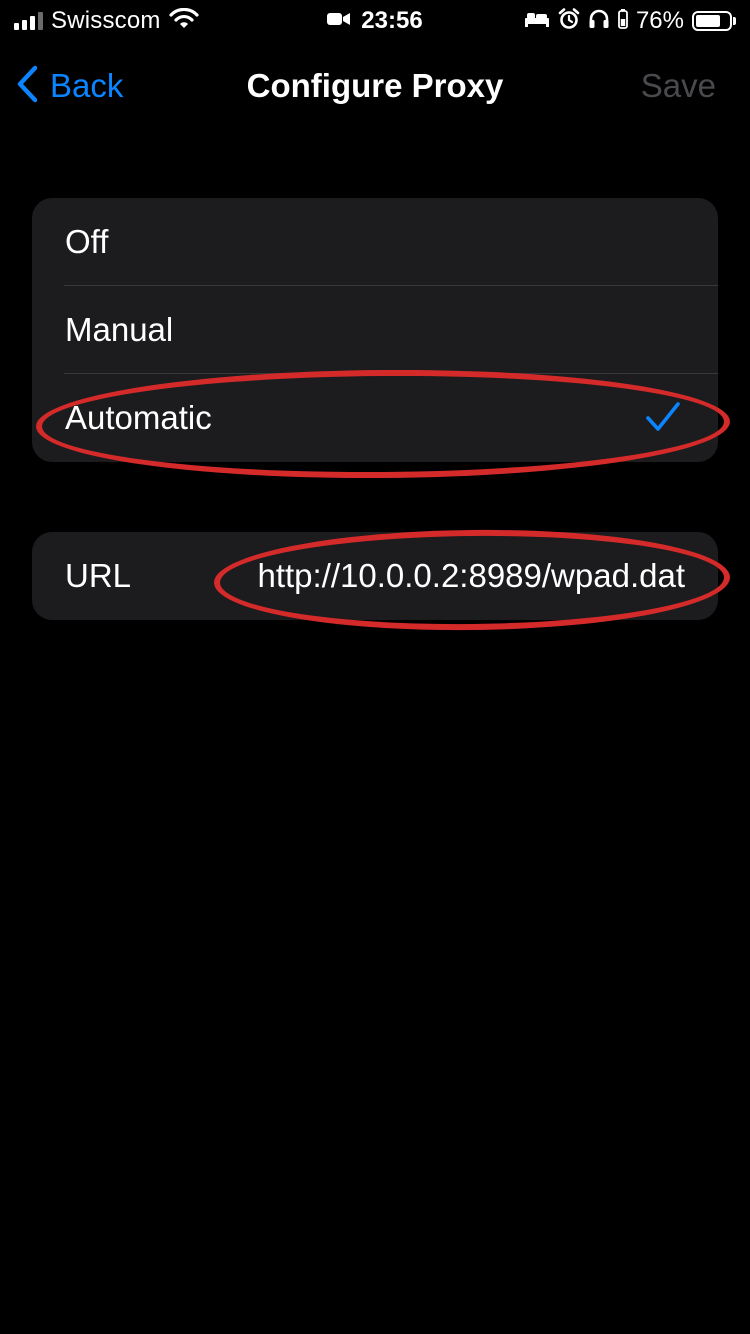 The width and height of the screenshot is (750, 1334). I want to click on video-camera-icon, so click(339, 21).